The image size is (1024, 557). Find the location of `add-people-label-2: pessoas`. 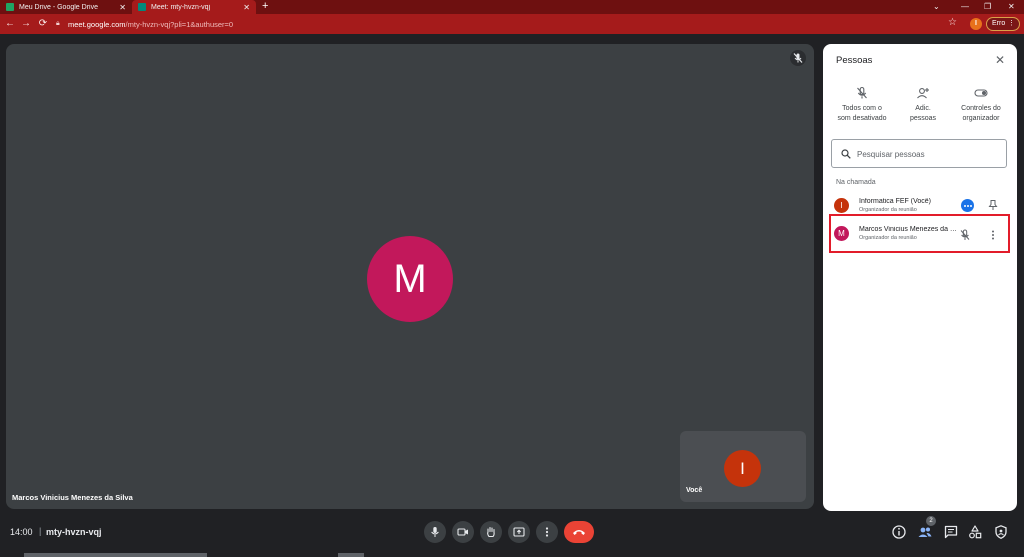

add-people-label-2: pessoas is located at coordinates (923, 118).